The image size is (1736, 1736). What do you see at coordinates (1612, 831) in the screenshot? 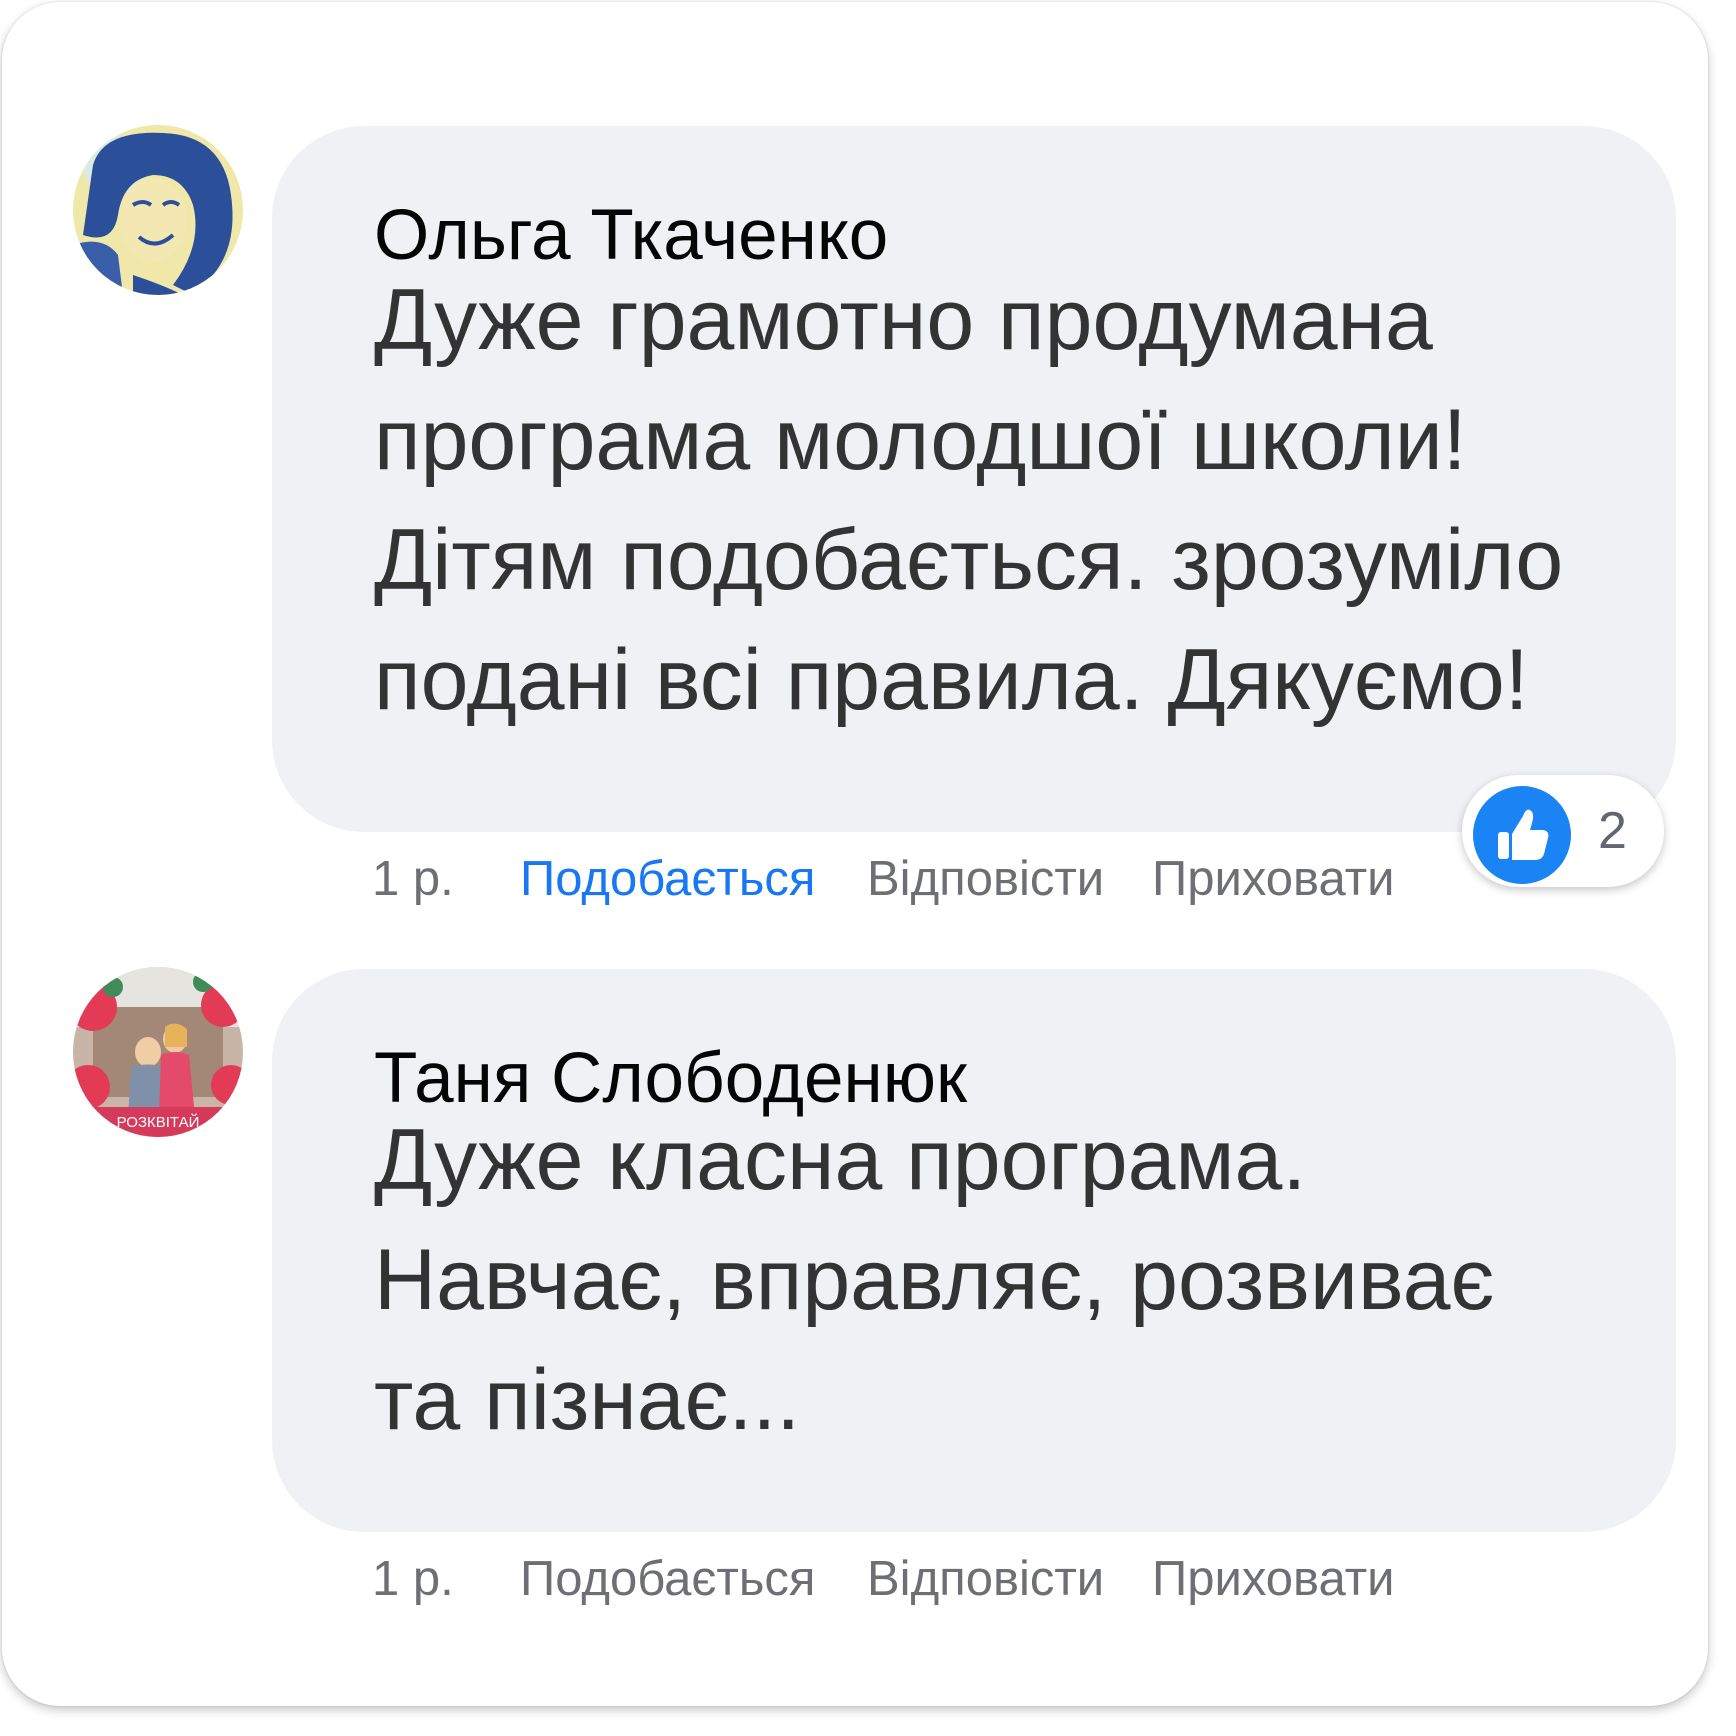
I see `reaction-count: 2` at bounding box center [1612, 831].